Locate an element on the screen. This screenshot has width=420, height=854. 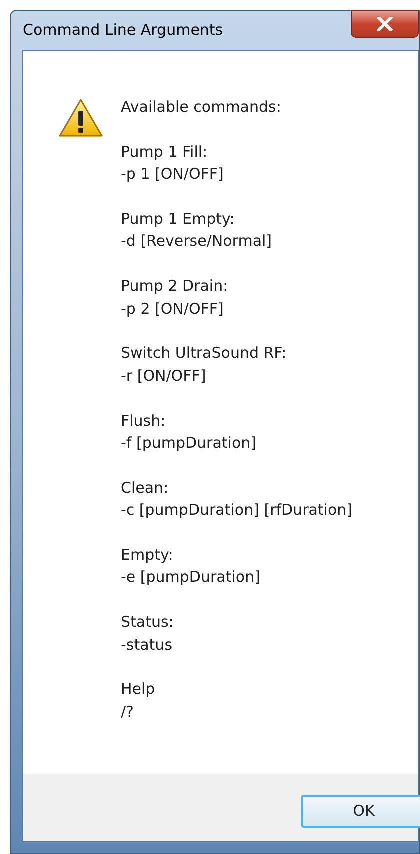
command-syntax: -status is located at coordinates (147, 645).